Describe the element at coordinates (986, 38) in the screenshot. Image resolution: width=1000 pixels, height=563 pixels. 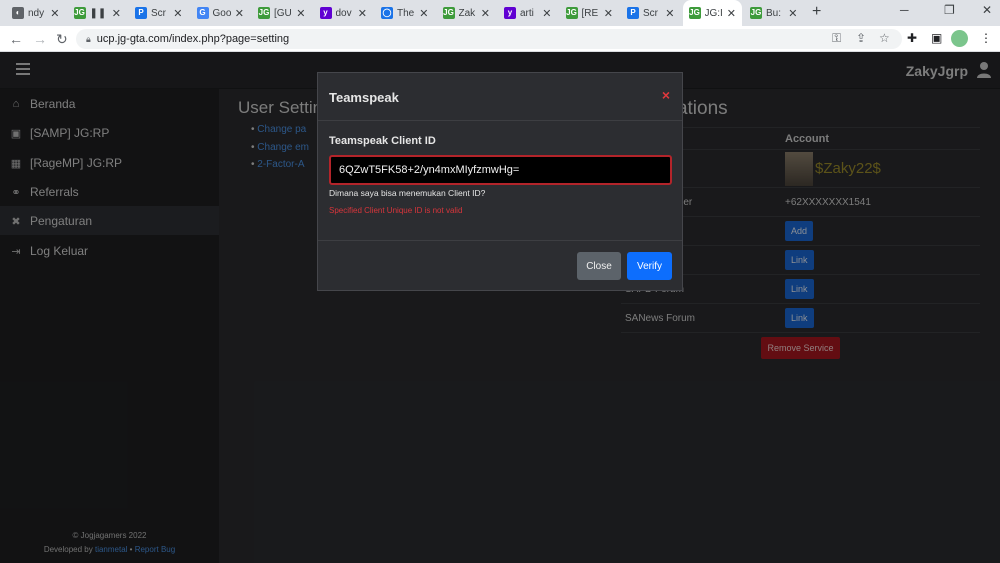
I see `menu-dots-icon: ⋮` at that location.